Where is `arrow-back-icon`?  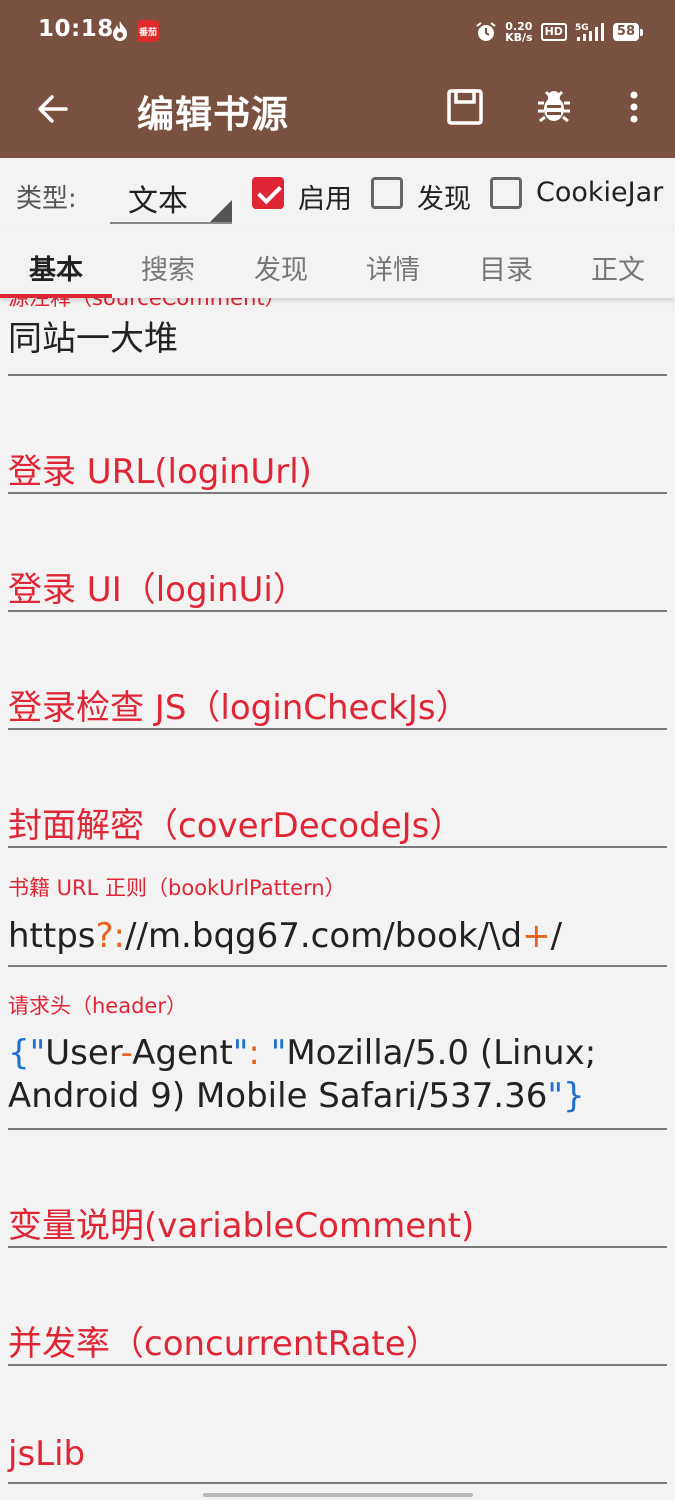
arrow-back-icon is located at coordinates (53, 109).